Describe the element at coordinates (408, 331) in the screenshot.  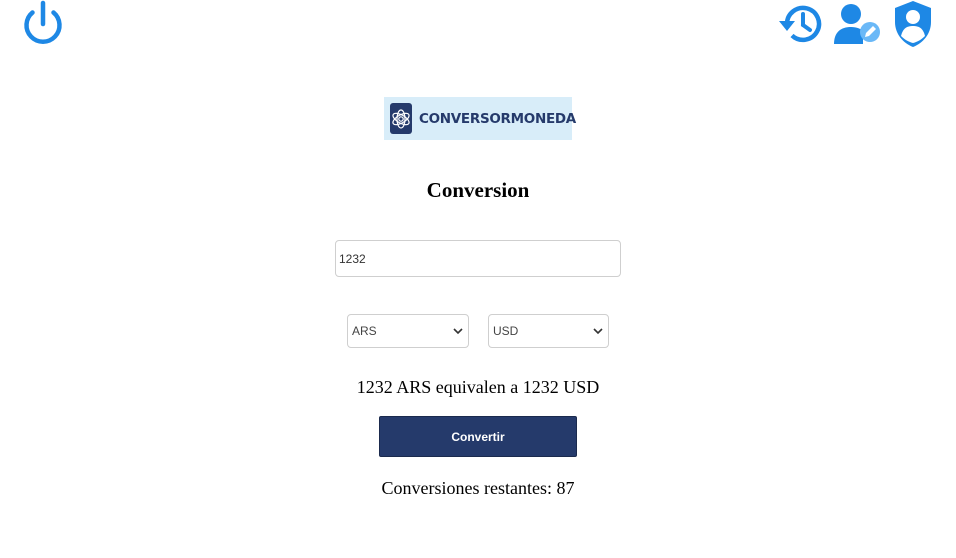
I see `from-currency-select: ARS` at that location.